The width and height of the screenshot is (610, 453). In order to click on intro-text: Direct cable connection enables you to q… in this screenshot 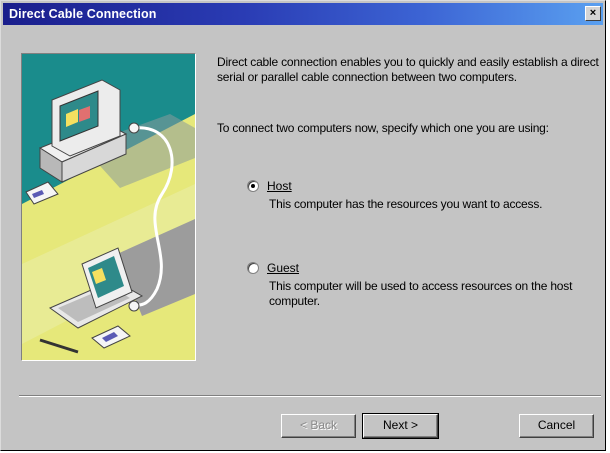, I will do `click(409, 70)`.